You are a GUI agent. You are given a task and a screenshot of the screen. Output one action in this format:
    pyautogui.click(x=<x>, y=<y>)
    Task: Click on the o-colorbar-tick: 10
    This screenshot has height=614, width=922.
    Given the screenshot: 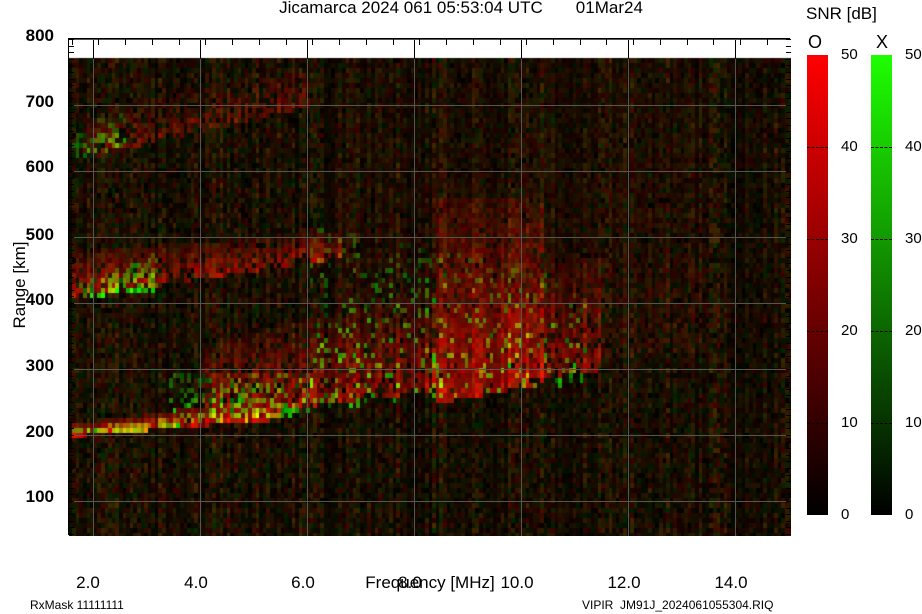 What is the action you would take?
    pyautogui.click(x=849, y=422)
    